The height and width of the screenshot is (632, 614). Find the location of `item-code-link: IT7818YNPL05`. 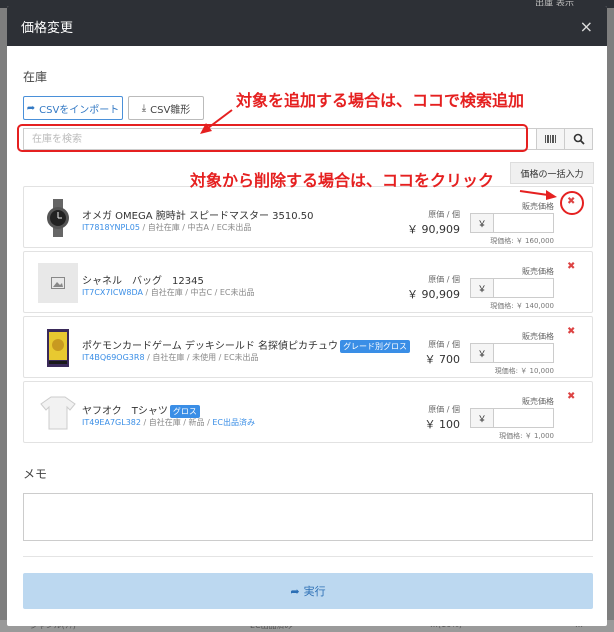

item-code-link: IT7818YNPL05 is located at coordinates (111, 227).